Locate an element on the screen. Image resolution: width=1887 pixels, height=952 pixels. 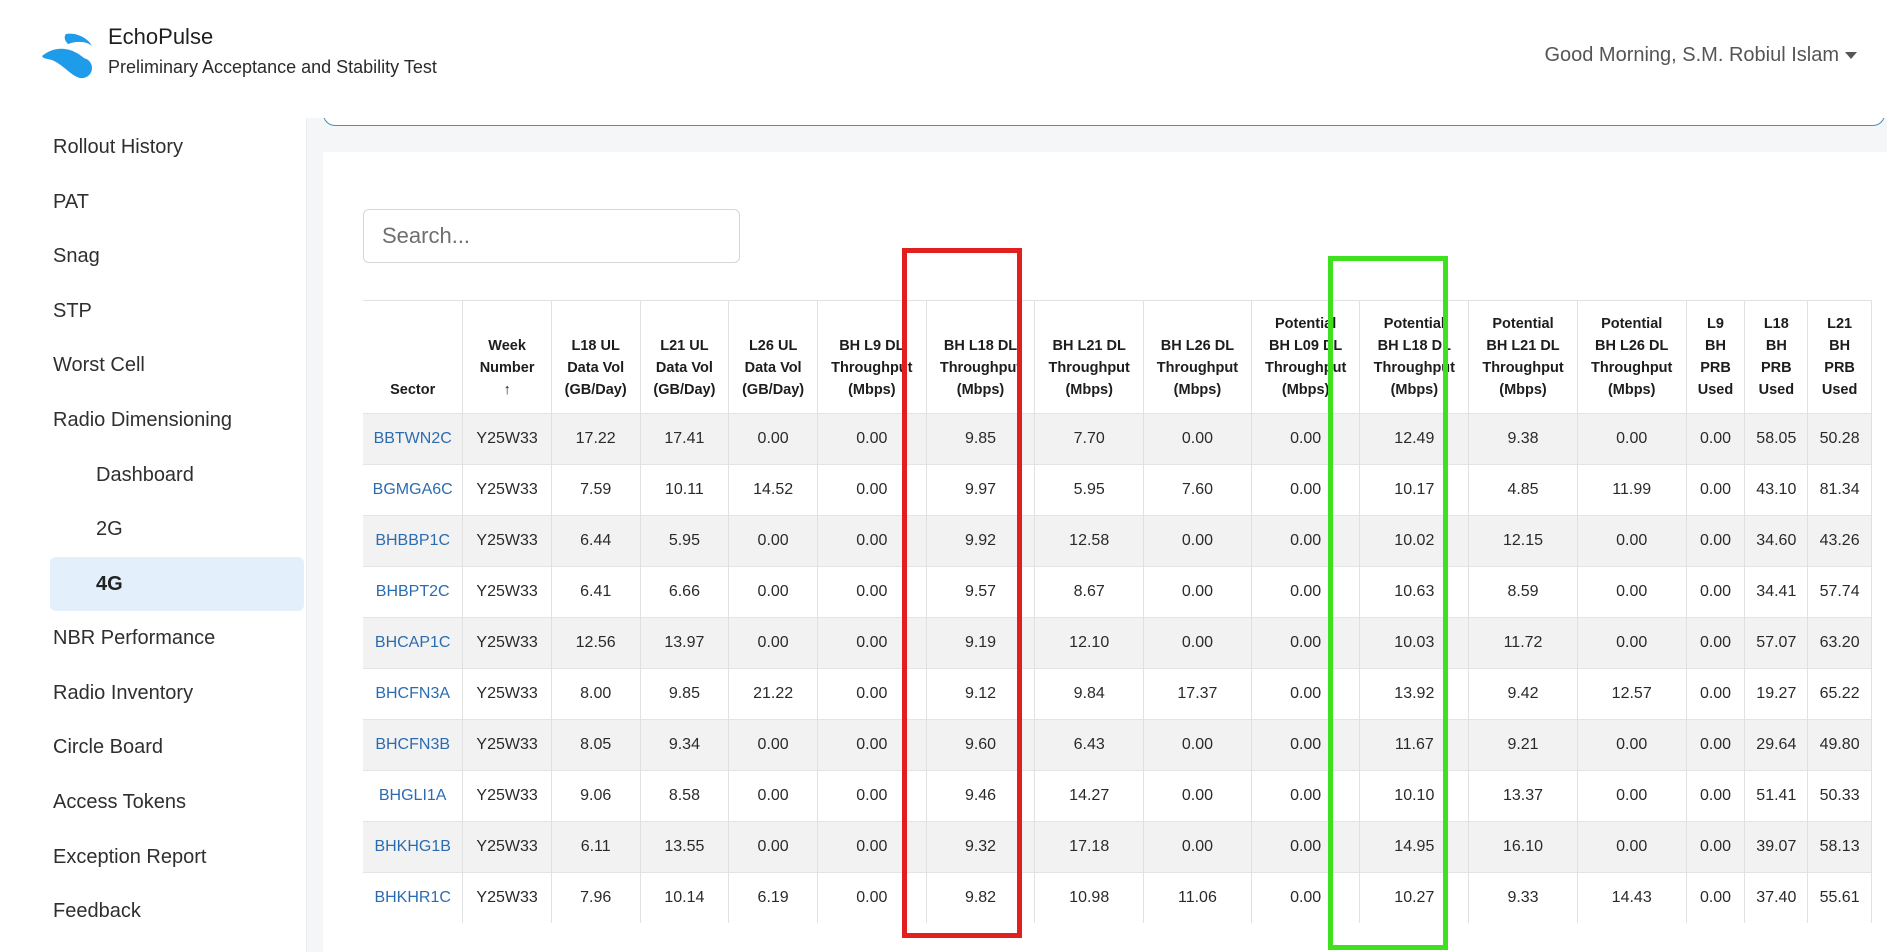
sidebar-item-nbr-performance: NBR Performance is located at coordinates (153, 638).